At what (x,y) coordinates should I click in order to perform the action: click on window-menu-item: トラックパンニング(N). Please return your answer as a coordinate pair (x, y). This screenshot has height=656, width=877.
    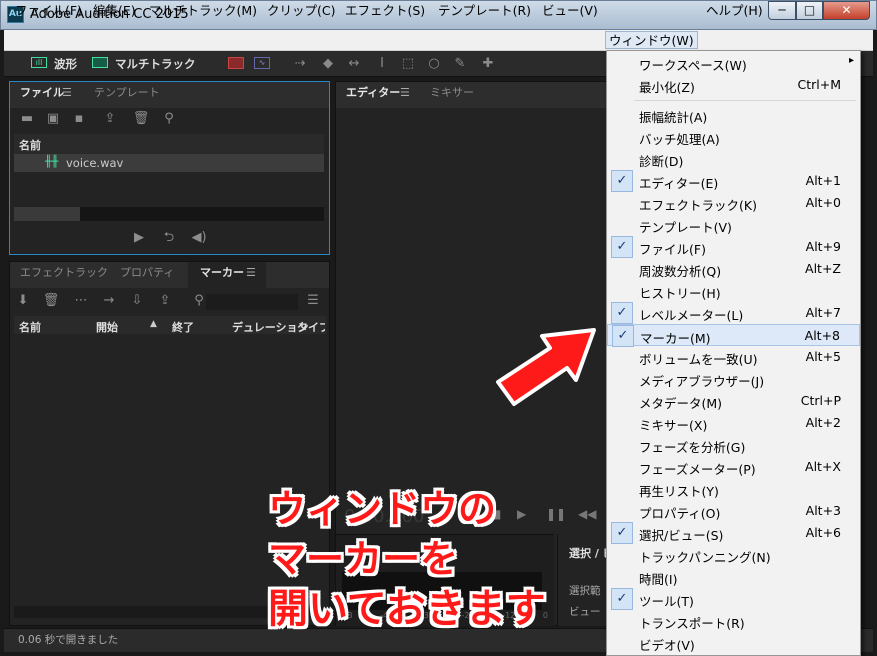
    Looking at the image, I should click on (733, 555).